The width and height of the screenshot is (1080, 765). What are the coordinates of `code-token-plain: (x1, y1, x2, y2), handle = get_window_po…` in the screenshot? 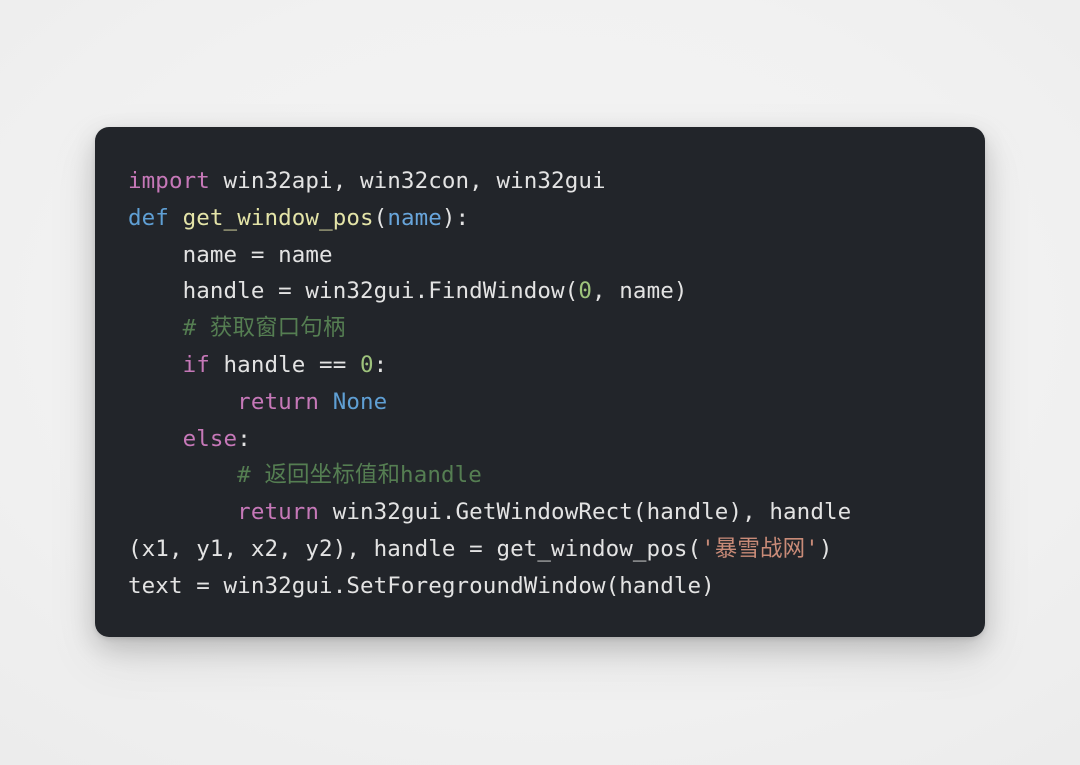 It's located at (415, 548).